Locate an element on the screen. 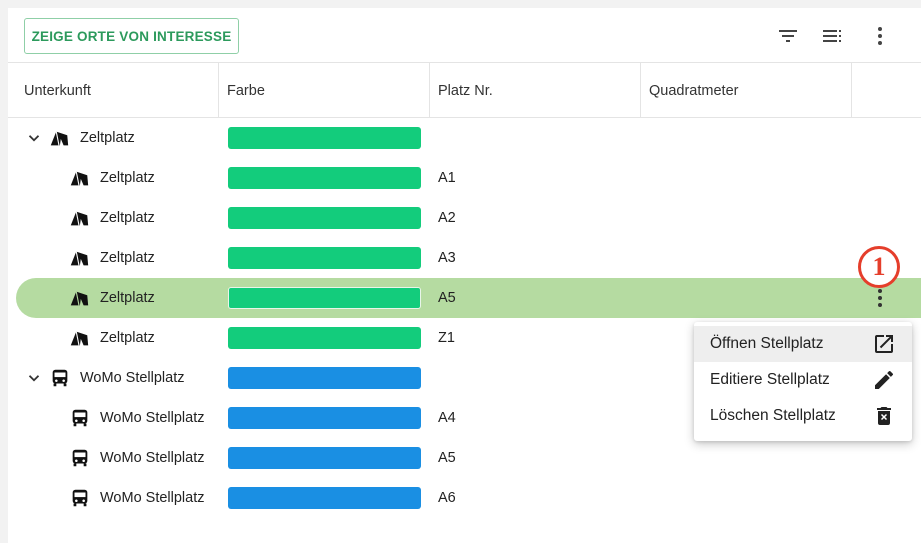 The width and height of the screenshot is (921, 543). table-header: Unterkunft Farbe Platz Nr. Quadratmeter is located at coordinates (464, 90).